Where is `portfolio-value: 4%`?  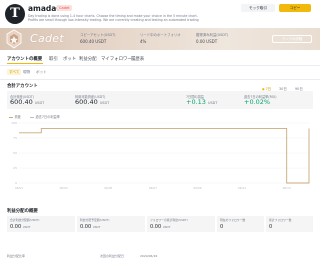 portfolio-value: 4% is located at coordinates (143, 41).